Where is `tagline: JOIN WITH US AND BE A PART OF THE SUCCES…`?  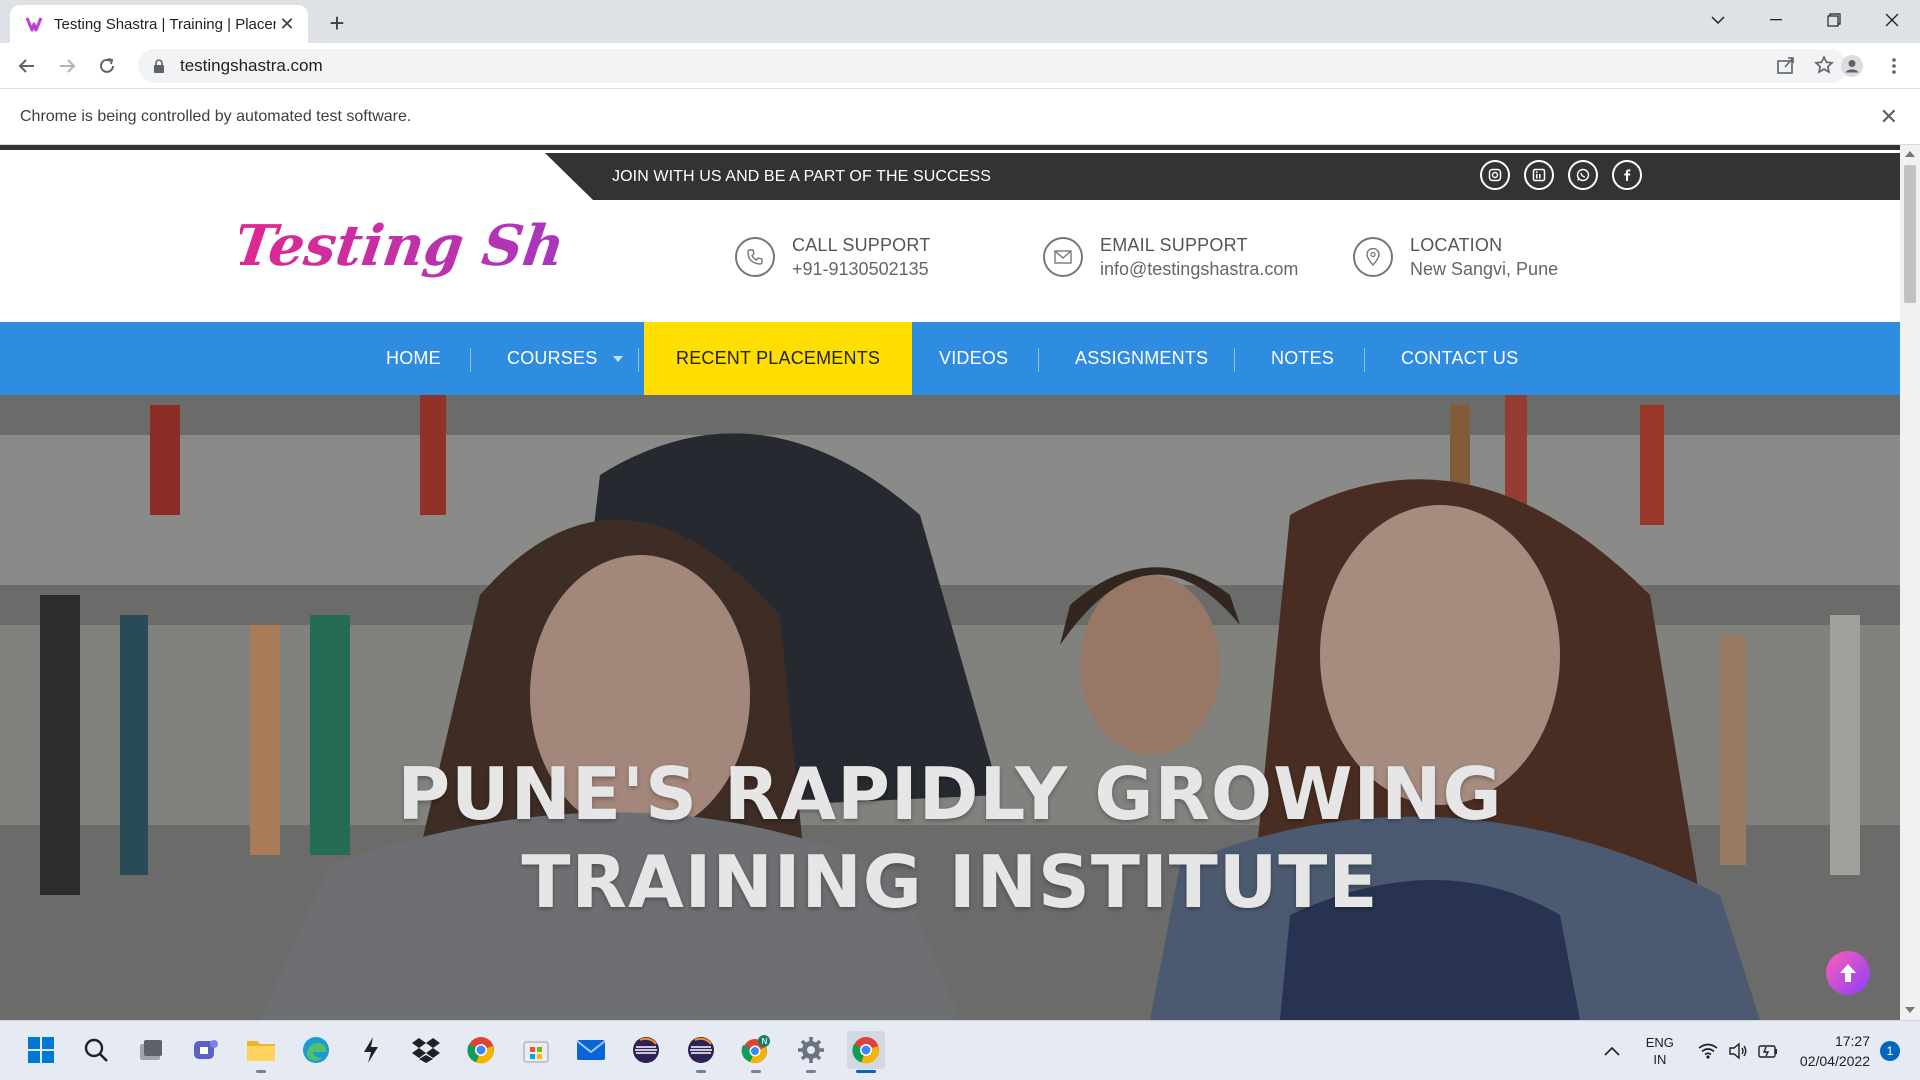 tagline: JOIN WITH US AND BE A PART OF THE SUCCES… is located at coordinates (801, 176).